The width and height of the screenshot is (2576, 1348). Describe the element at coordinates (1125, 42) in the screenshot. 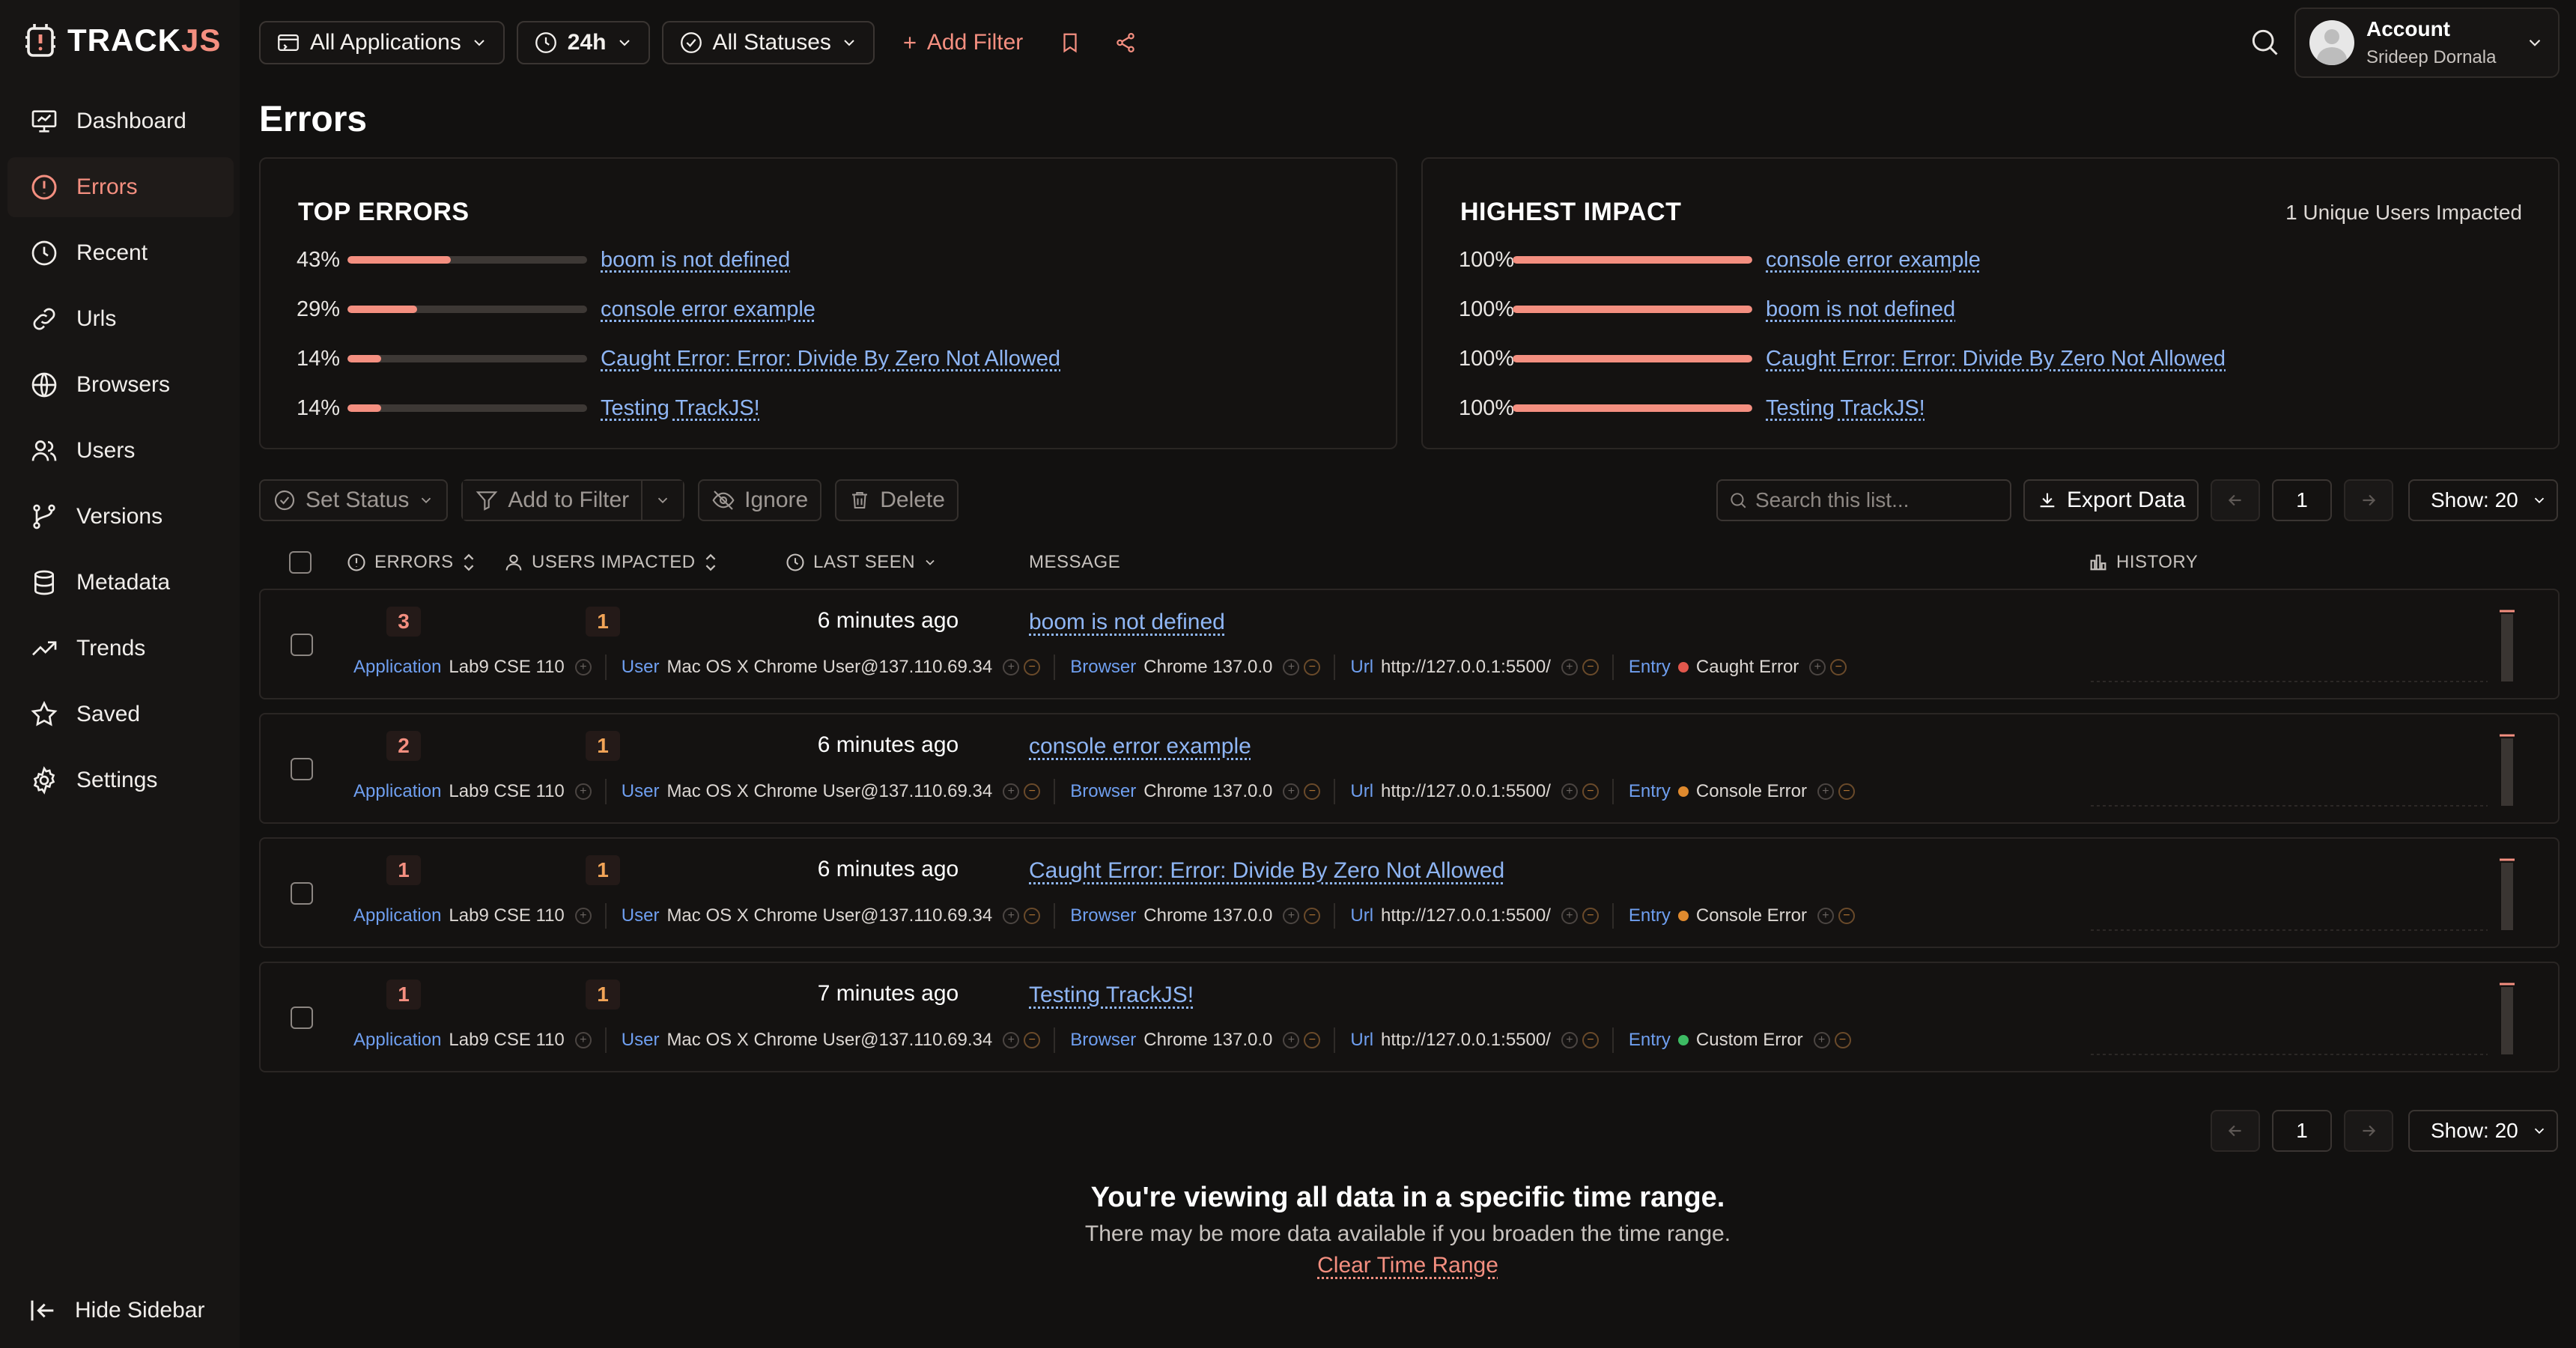

I see `share-button` at that location.